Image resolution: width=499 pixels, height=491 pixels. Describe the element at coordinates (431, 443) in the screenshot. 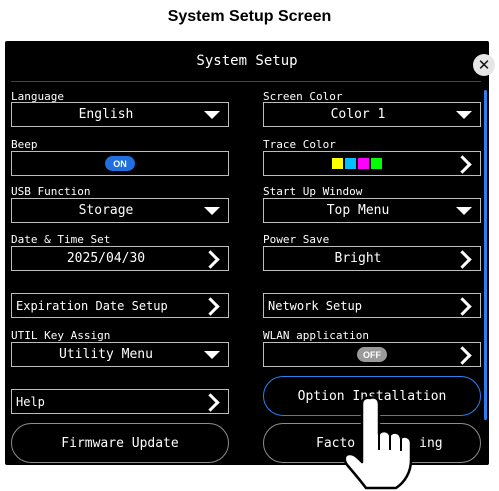

I see `factory-label-right: ing` at that location.